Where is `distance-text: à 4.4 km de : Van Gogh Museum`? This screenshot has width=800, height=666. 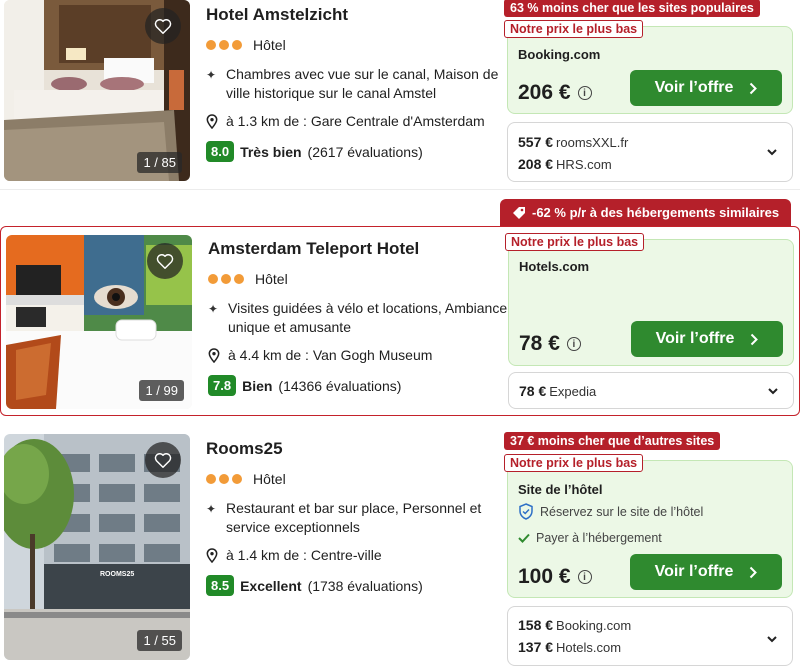 distance-text: à 4.4 km de : Van Gogh Museum is located at coordinates (330, 355).